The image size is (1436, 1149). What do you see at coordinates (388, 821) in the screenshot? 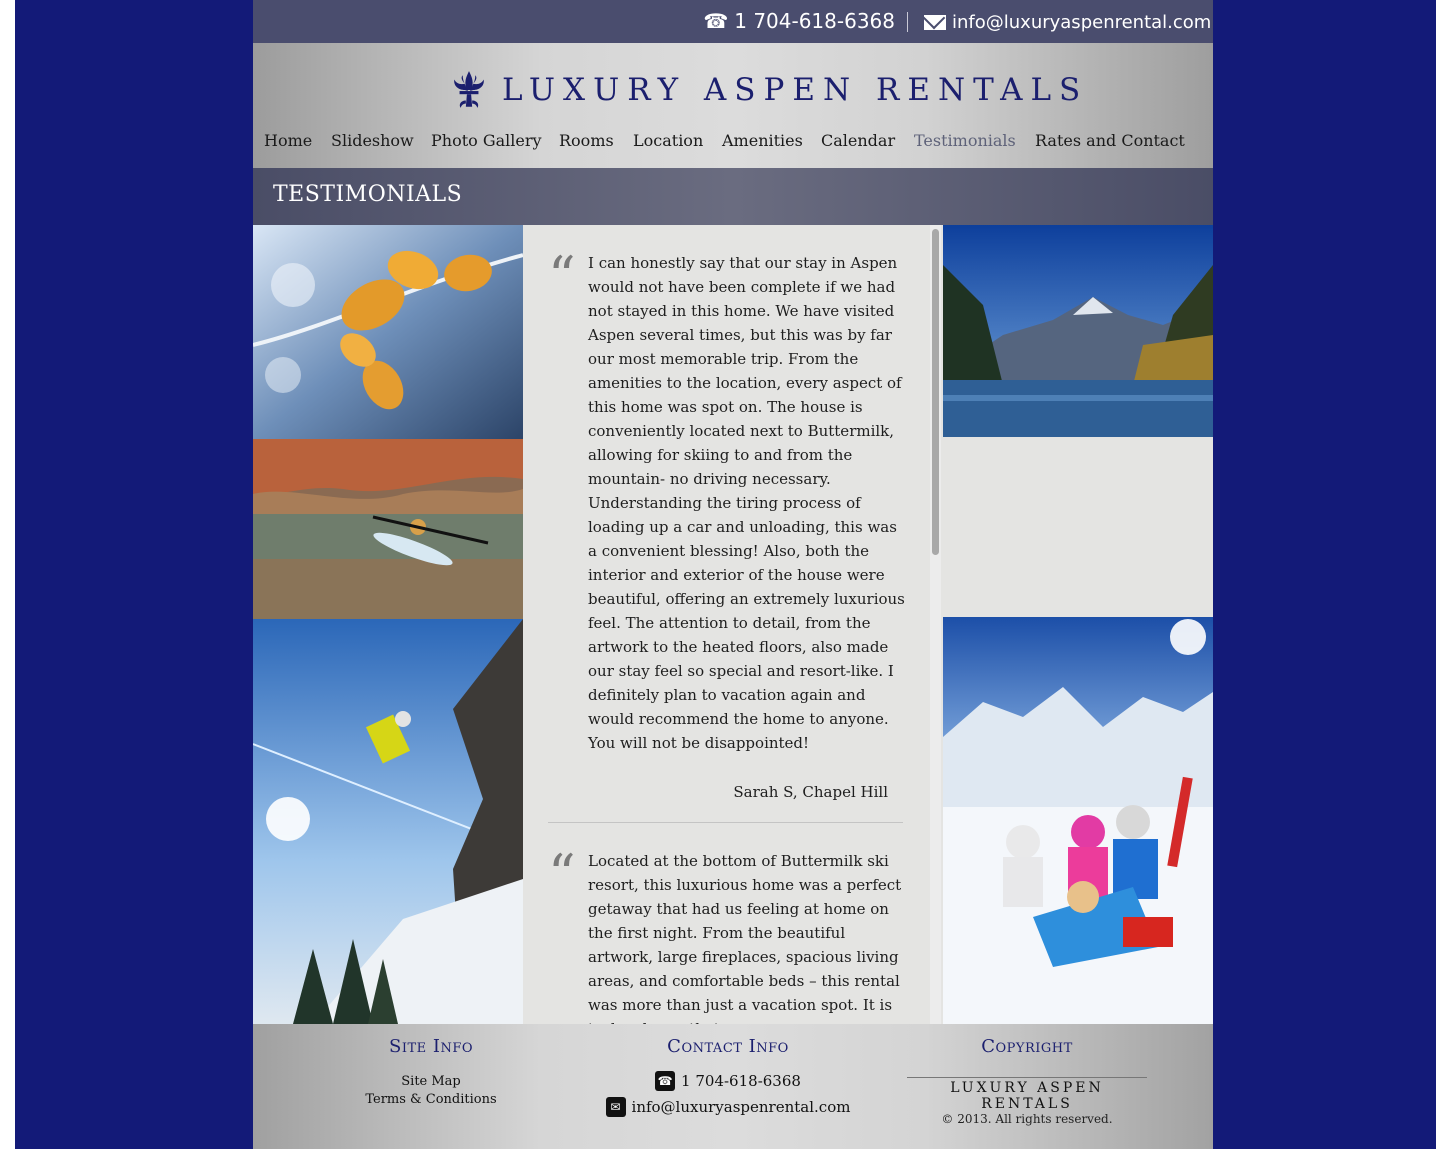
I see `photo-skier-jump` at bounding box center [388, 821].